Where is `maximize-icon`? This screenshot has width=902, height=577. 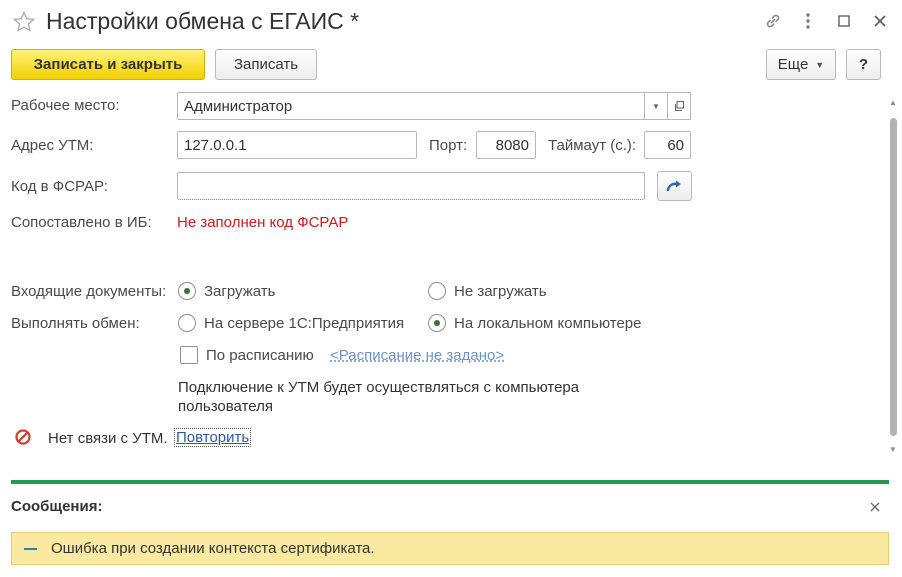 maximize-icon is located at coordinates (844, 21).